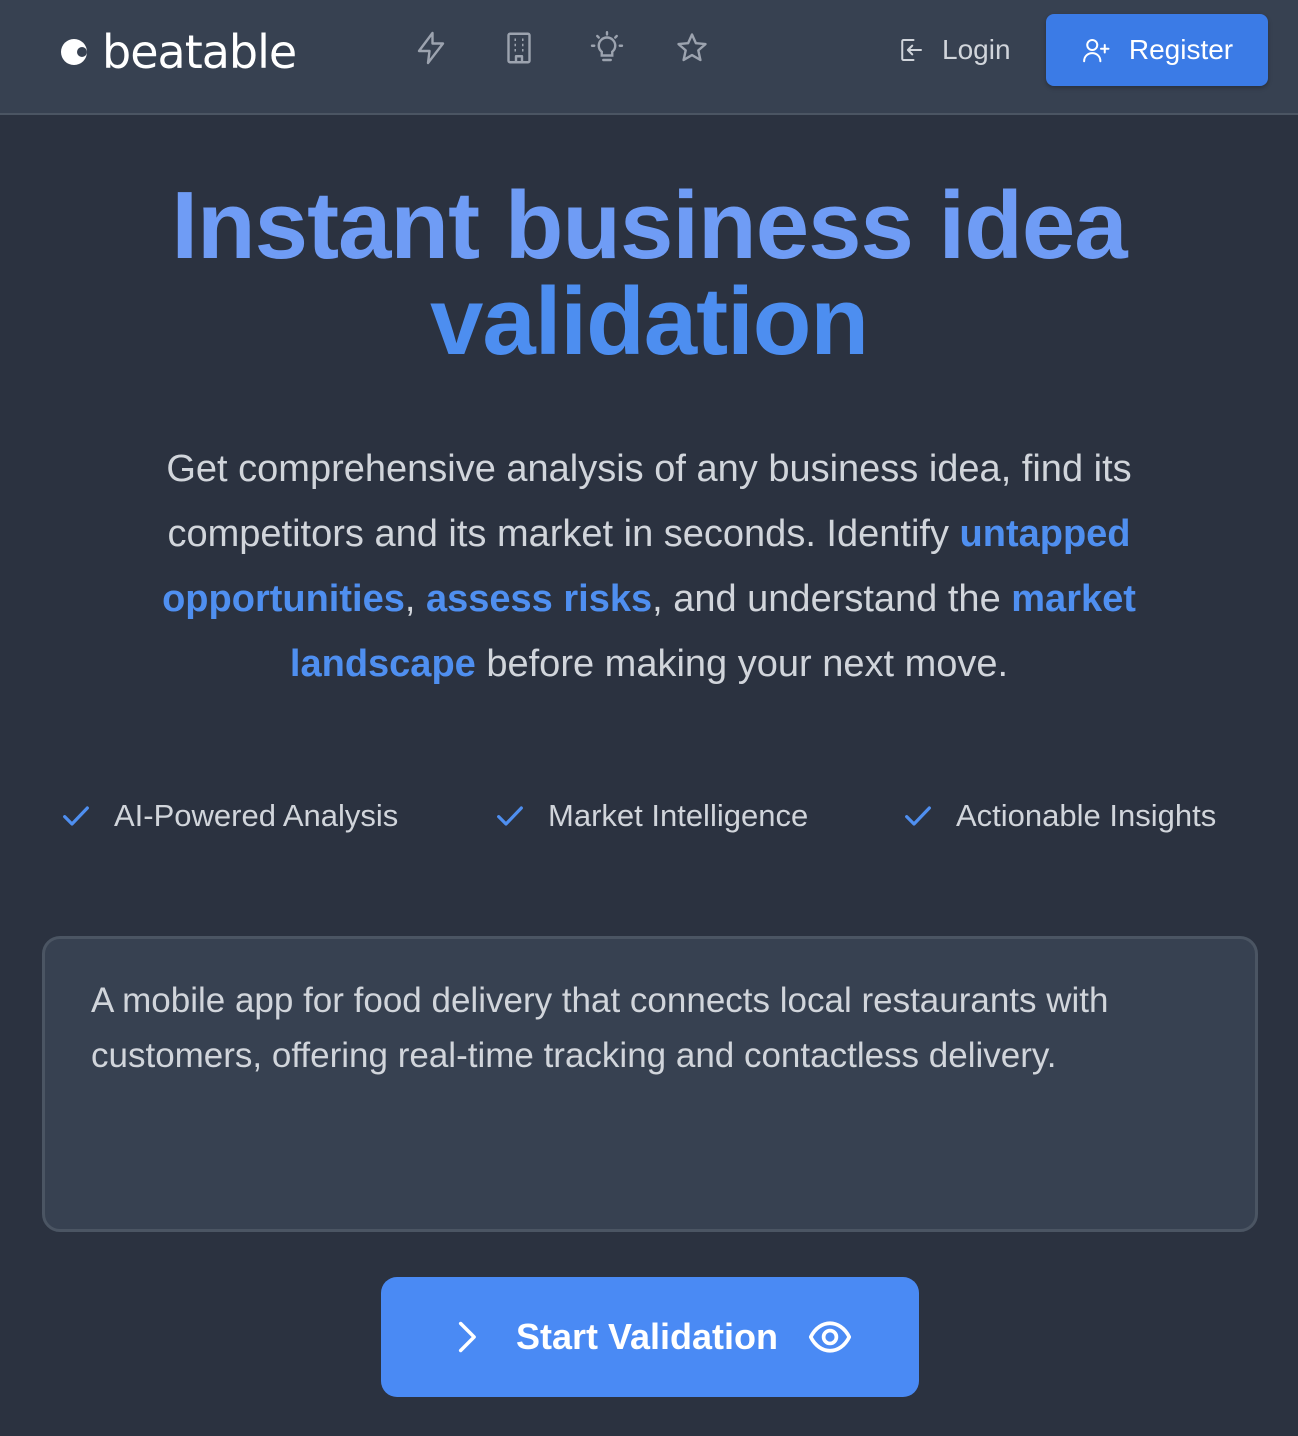 The image size is (1298, 1436). I want to click on user-plus-icon, so click(1096, 51).